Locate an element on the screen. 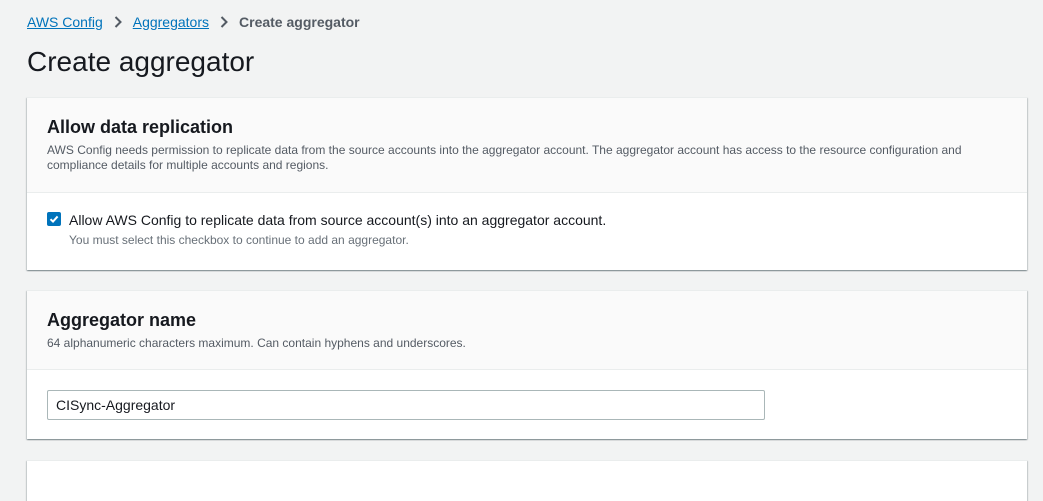 The image size is (1043, 501). breadcrumb-link-aggregators: Aggregators is located at coordinates (171, 22).